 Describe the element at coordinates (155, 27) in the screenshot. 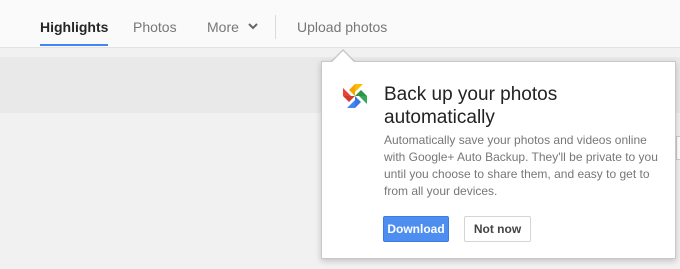

I see `tab-photos-label: Photos` at that location.